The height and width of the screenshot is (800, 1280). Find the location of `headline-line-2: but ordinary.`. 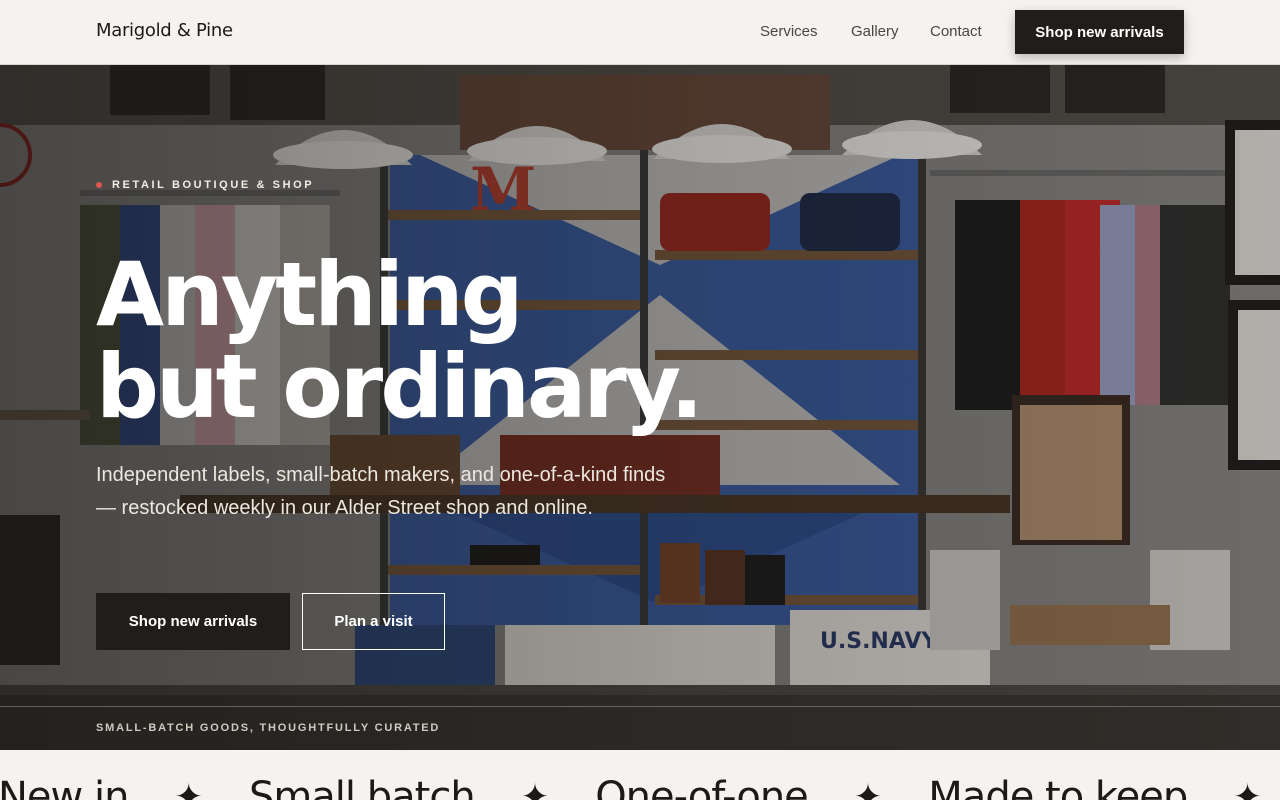

headline-line-2: but ordinary. is located at coordinates (399, 386).